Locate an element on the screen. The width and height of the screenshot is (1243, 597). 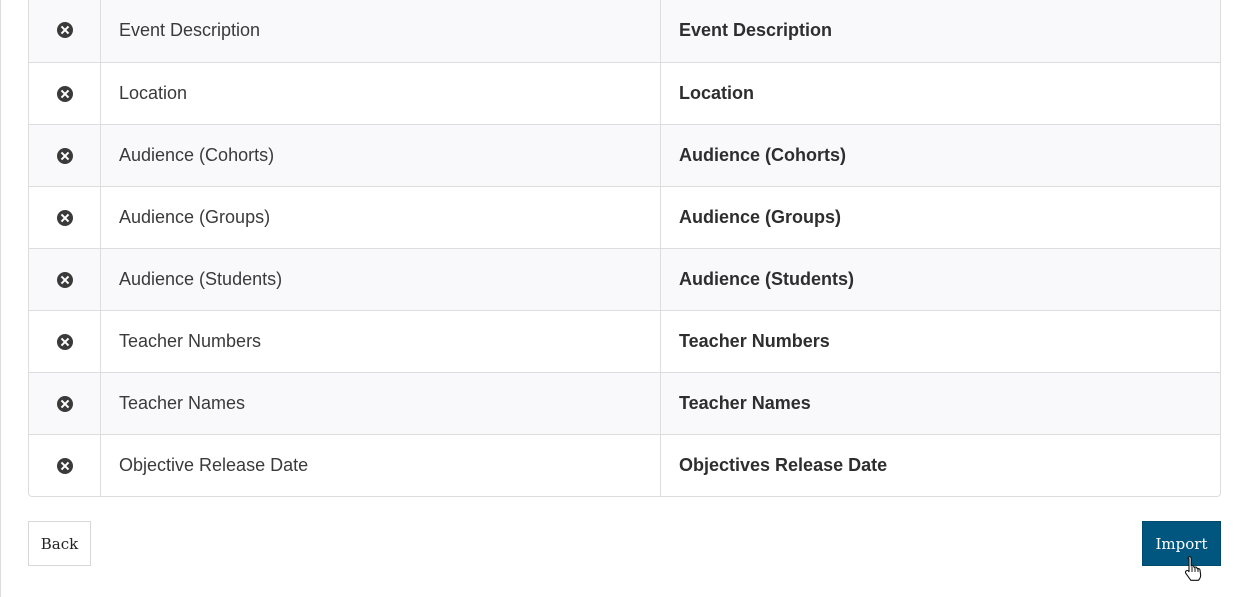
table-row: Event Description Event Description is located at coordinates (624, 31).